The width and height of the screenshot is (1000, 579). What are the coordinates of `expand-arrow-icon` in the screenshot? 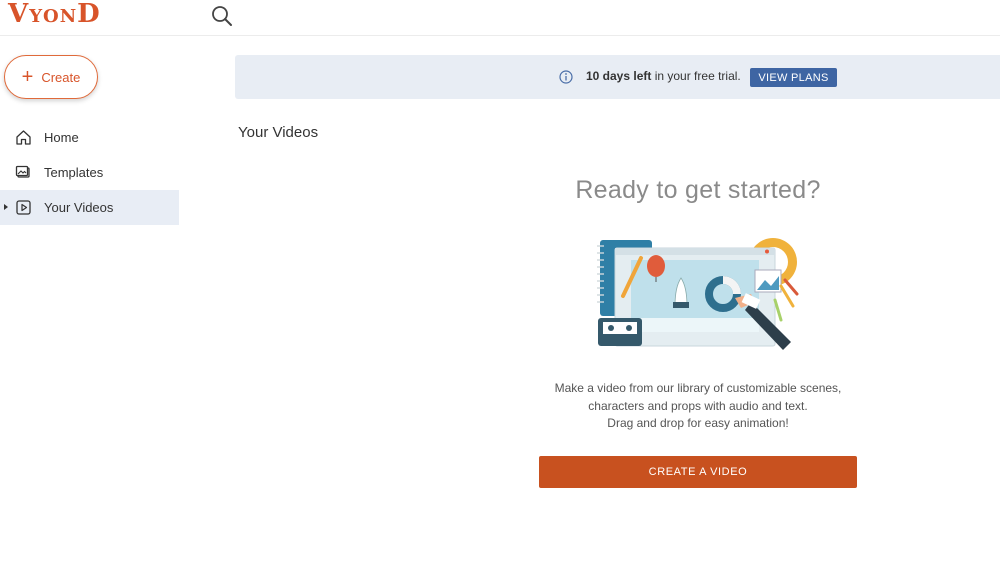 It's located at (6, 207).